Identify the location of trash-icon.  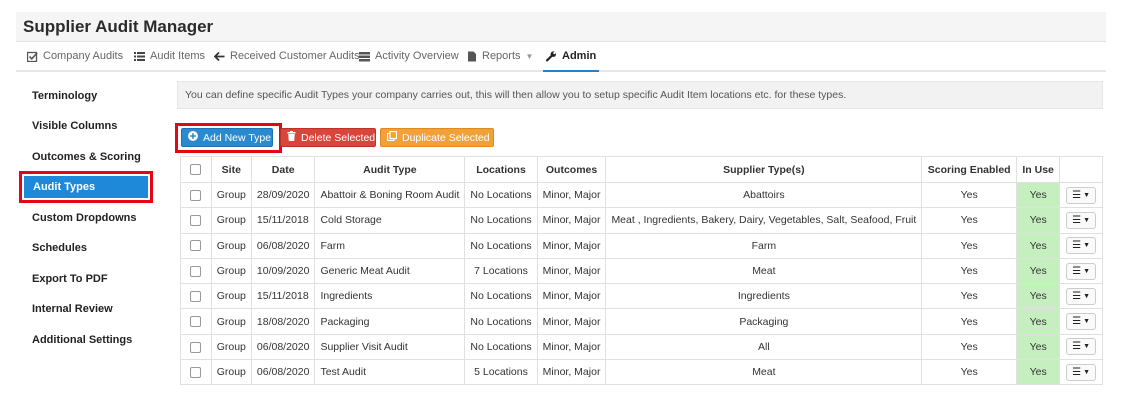
(291, 137).